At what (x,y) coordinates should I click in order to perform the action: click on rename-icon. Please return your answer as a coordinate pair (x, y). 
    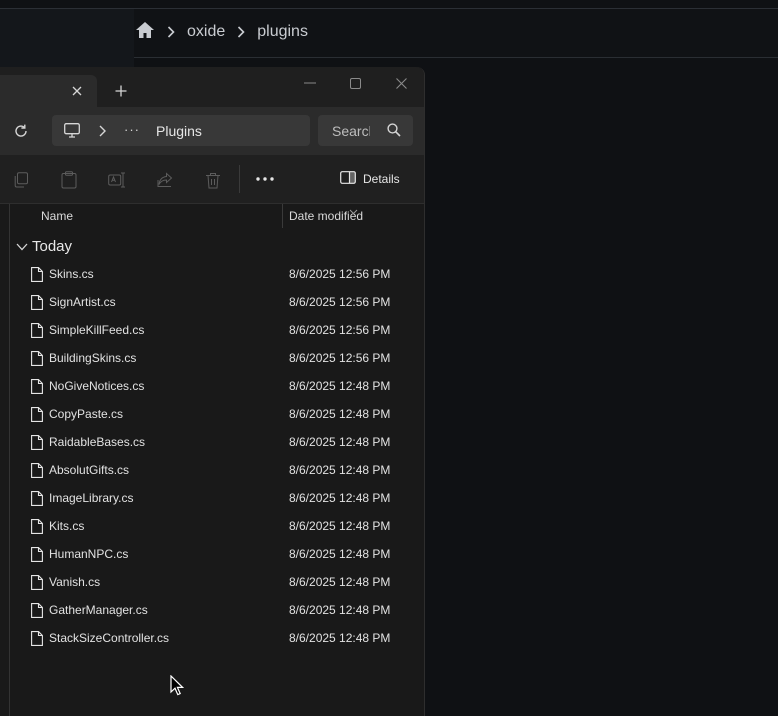
    Looking at the image, I should click on (117, 180).